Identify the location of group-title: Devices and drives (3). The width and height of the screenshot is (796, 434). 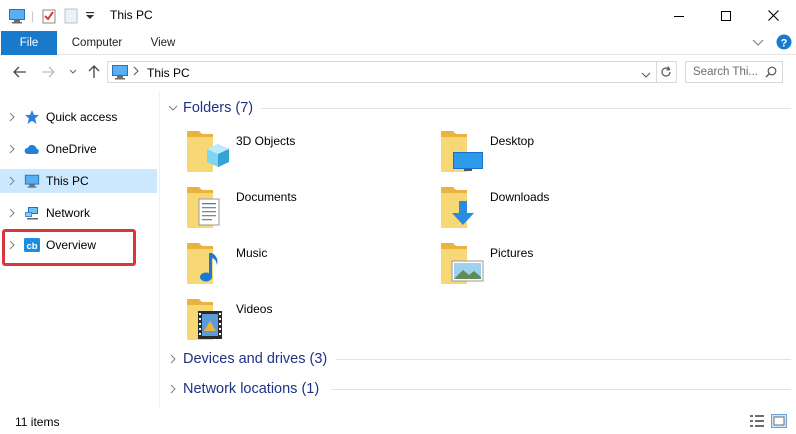
(255, 359).